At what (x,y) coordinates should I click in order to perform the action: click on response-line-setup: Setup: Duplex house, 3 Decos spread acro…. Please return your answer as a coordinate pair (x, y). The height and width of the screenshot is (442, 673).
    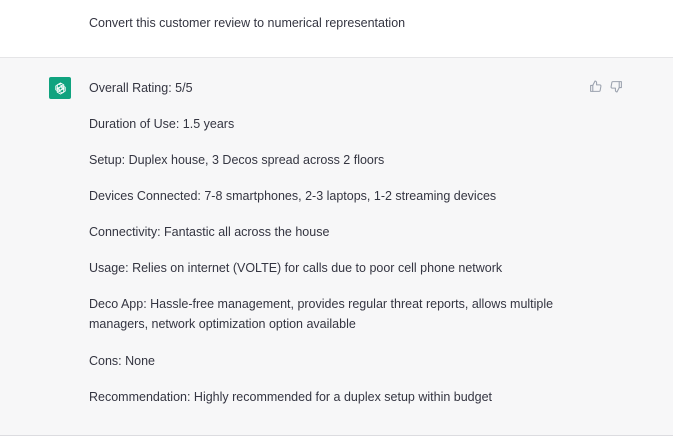
    Looking at the image, I should click on (237, 160).